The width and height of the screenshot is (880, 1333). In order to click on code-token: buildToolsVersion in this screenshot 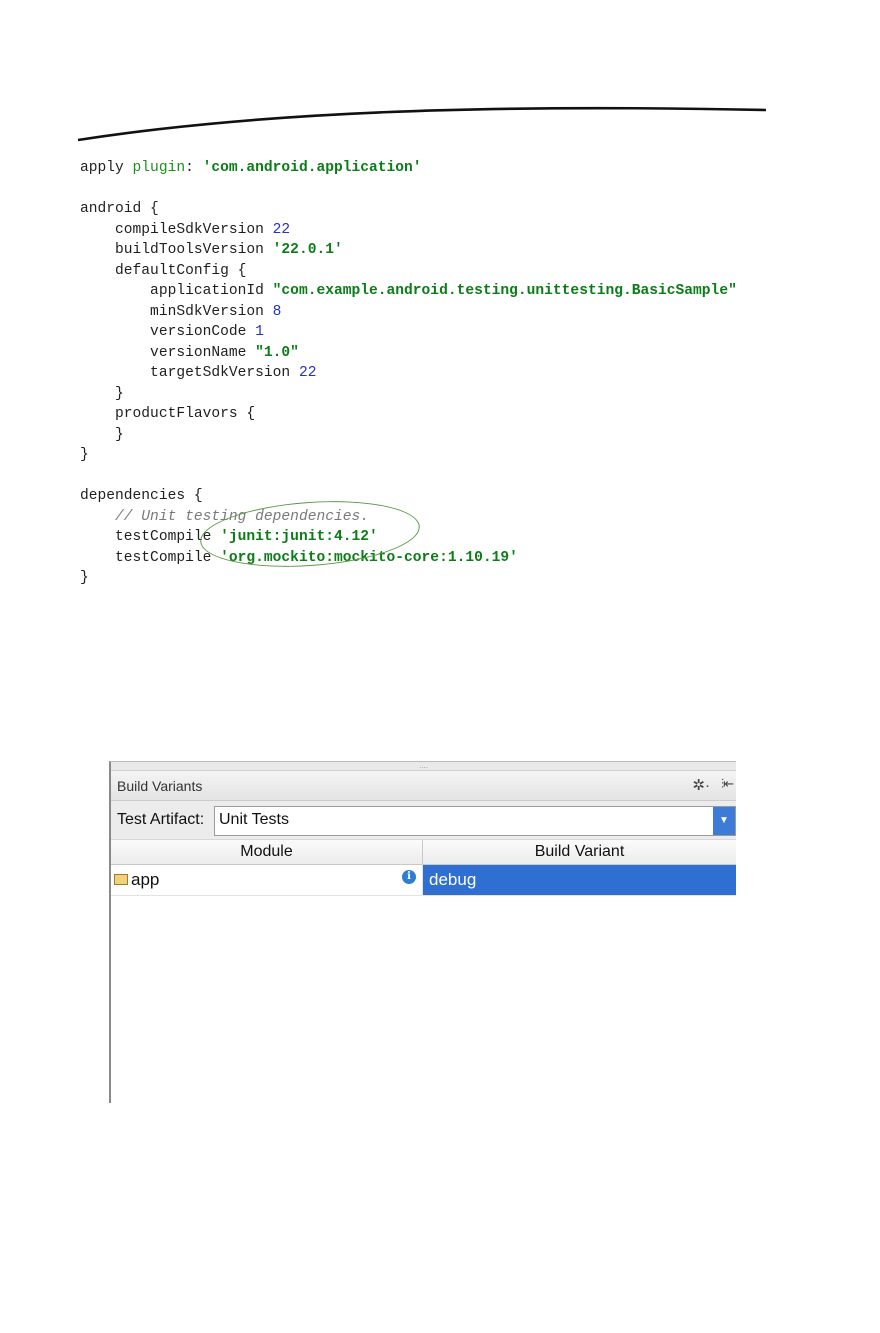, I will do `click(176, 250)`.